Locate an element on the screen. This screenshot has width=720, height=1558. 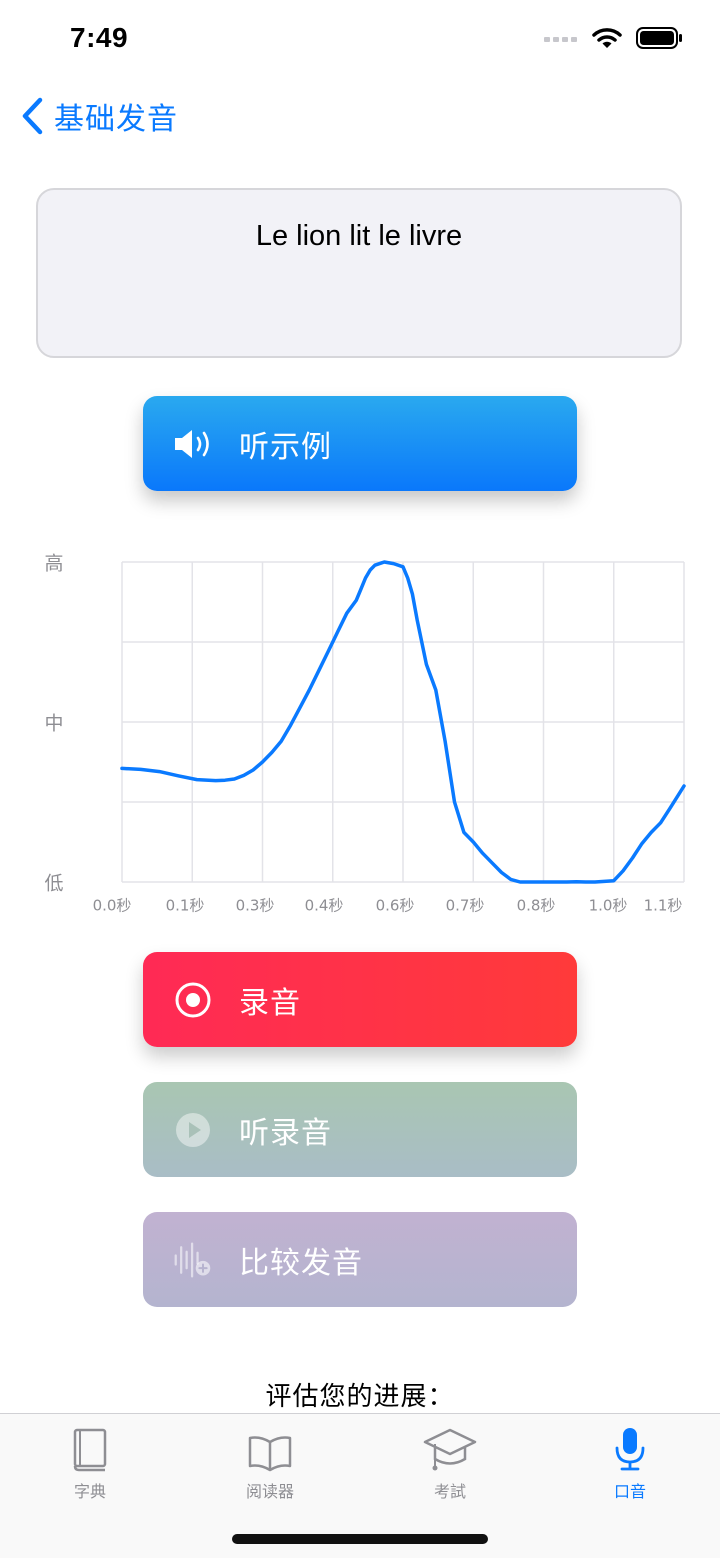
status-icons is located at coordinates (614, 38).